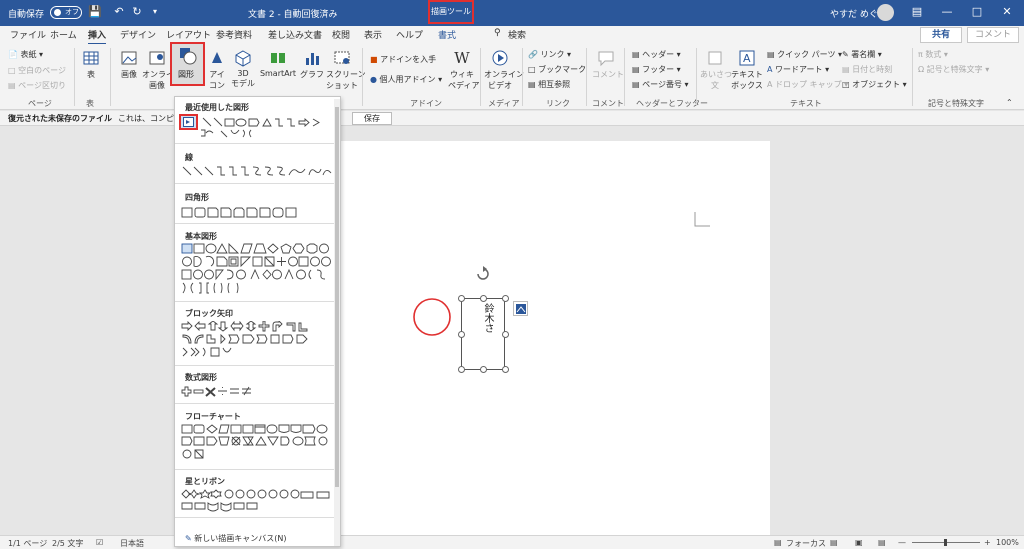  Describe the element at coordinates (25, 54) in the screenshot. I see `cover-page-button: 📄 表紙 ▾` at that location.